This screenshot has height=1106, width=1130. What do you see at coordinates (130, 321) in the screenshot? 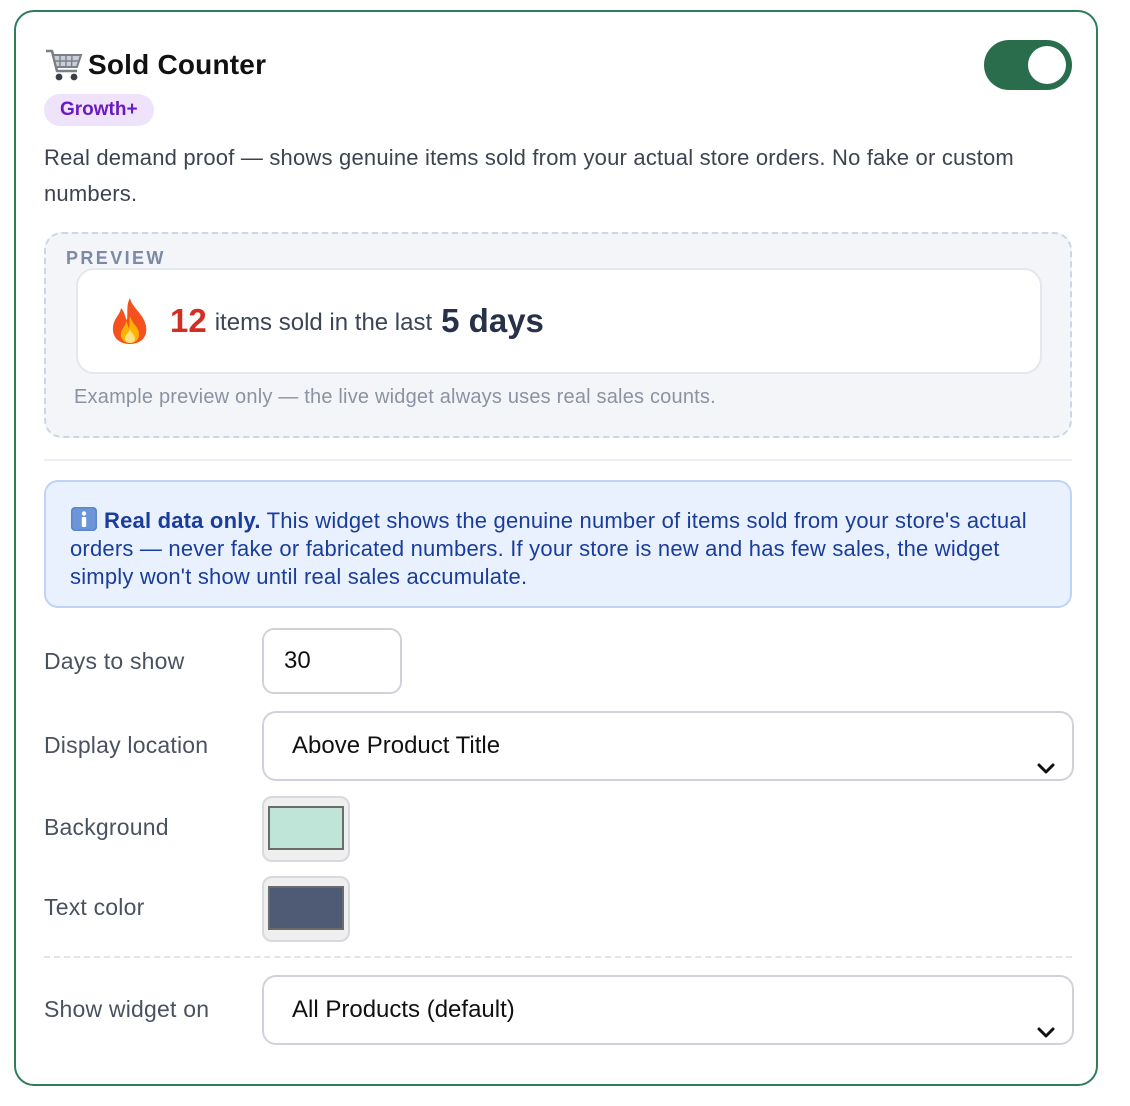
I see `fire-icon` at bounding box center [130, 321].